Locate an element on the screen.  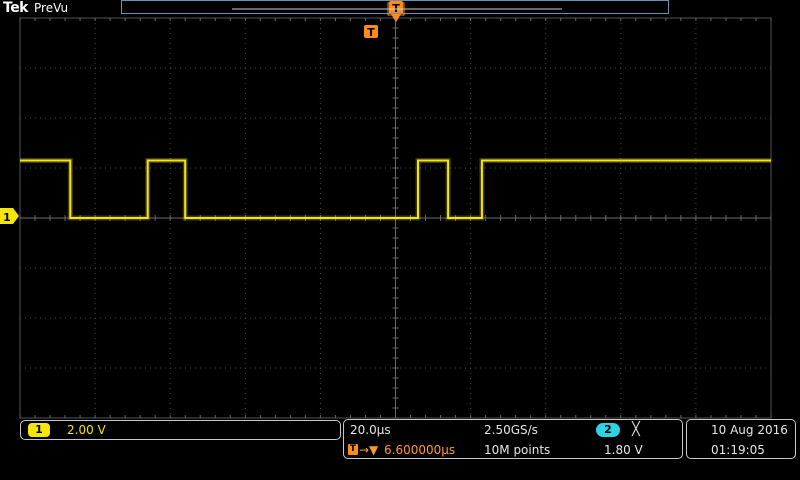
datetime-readout: 10 Aug 2016 01:19:05 is located at coordinates (741, 439).